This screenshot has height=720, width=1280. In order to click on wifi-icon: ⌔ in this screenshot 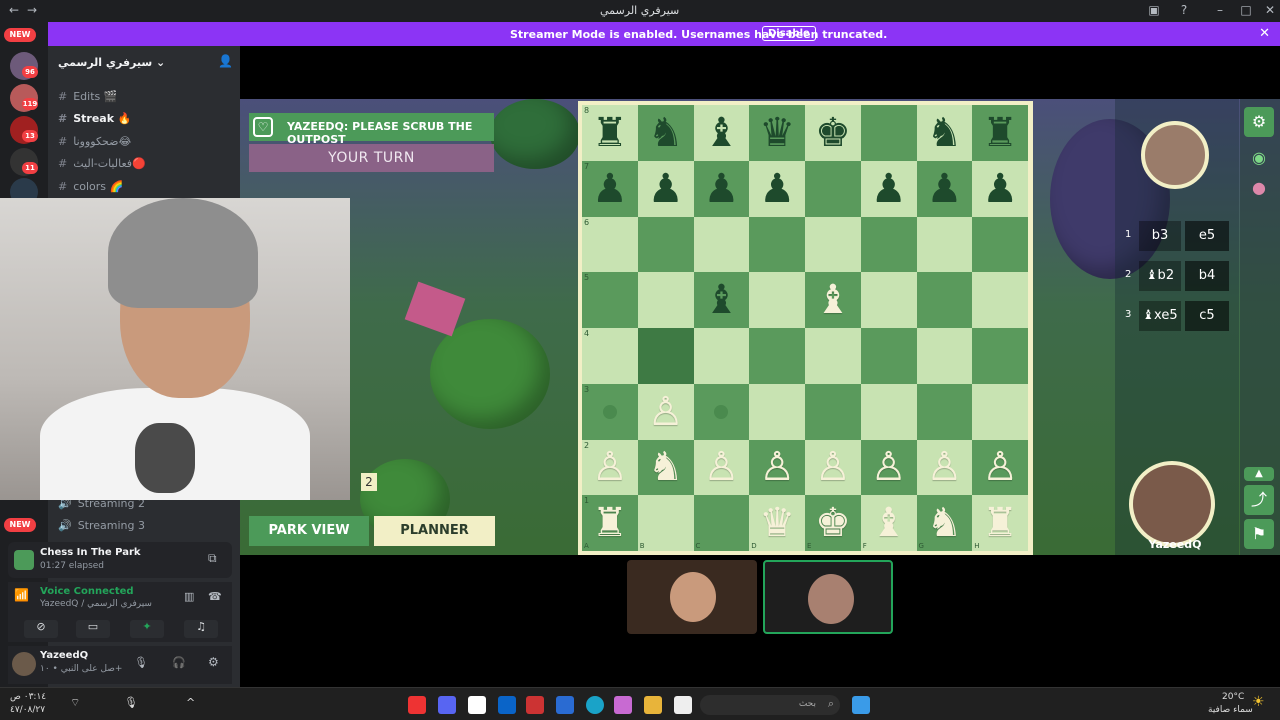, I will do `click(75, 703)`.